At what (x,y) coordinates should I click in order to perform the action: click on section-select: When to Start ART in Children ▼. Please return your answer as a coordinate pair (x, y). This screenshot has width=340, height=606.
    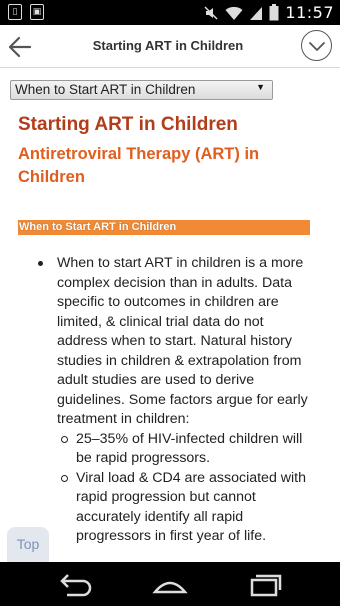
    Looking at the image, I should click on (141, 90).